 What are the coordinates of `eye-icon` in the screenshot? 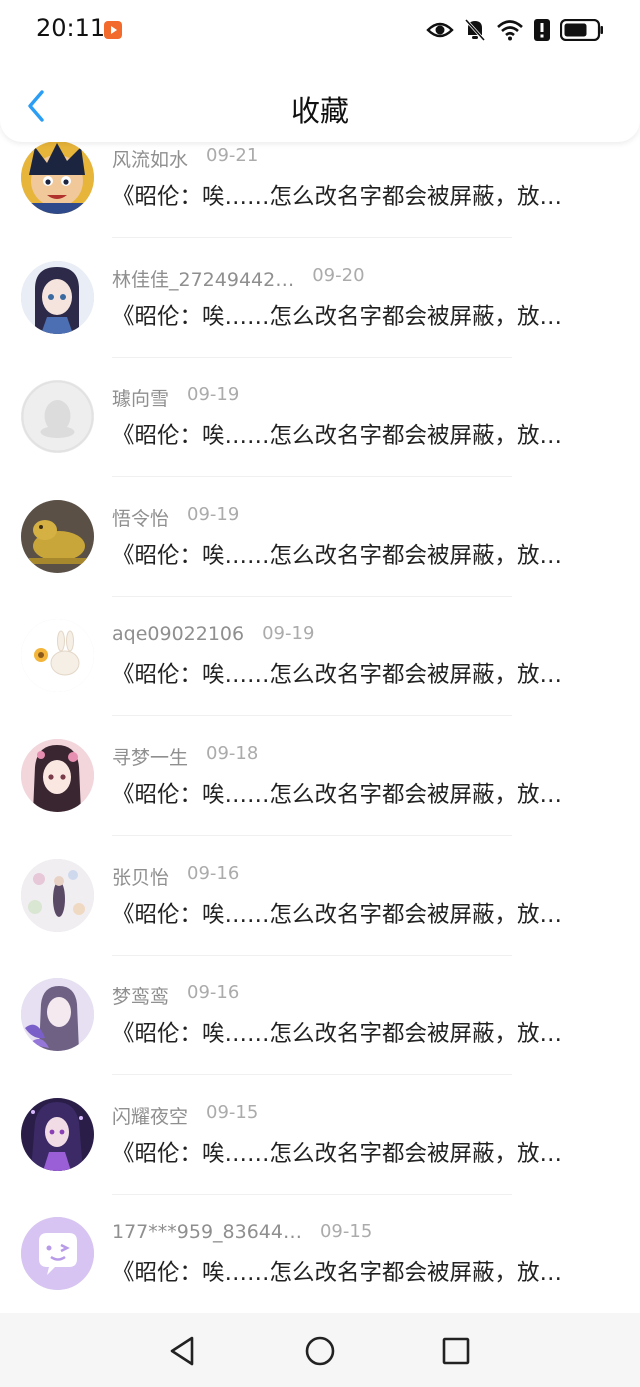 It's located at (440, 30).